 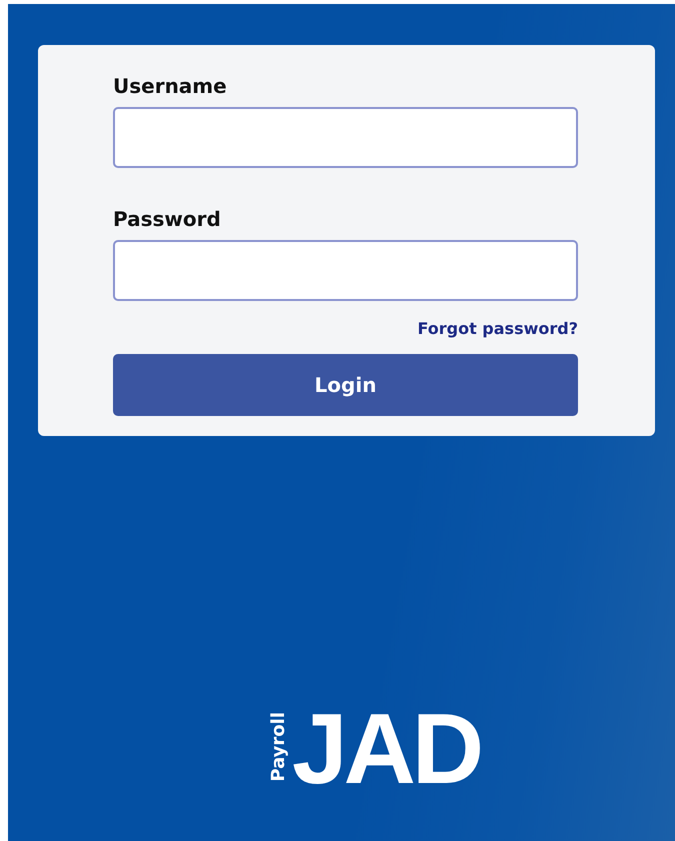 I want to click on logo-wordmark: JAD, so click(x=387, y=749).